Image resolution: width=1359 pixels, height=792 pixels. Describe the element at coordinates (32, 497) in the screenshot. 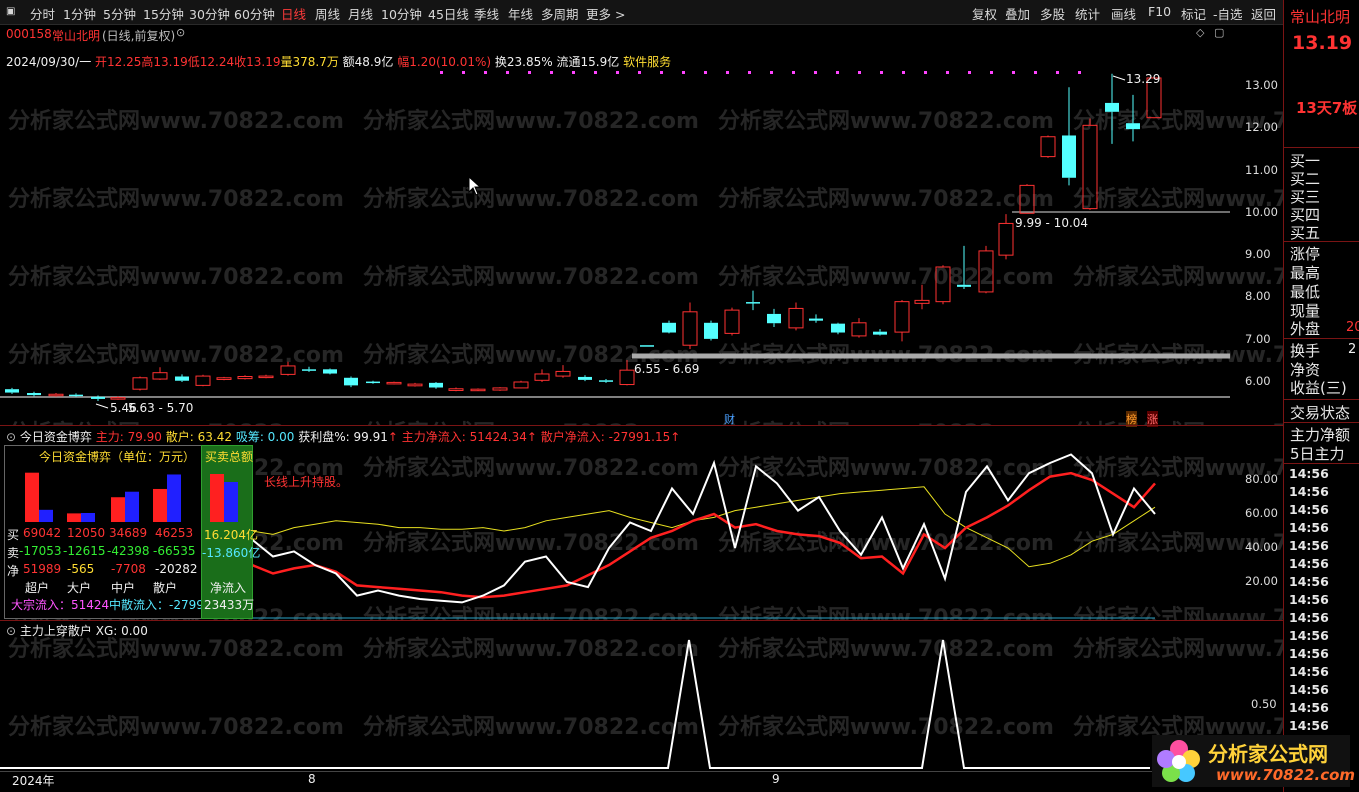

I see `buy-bar` at that location.